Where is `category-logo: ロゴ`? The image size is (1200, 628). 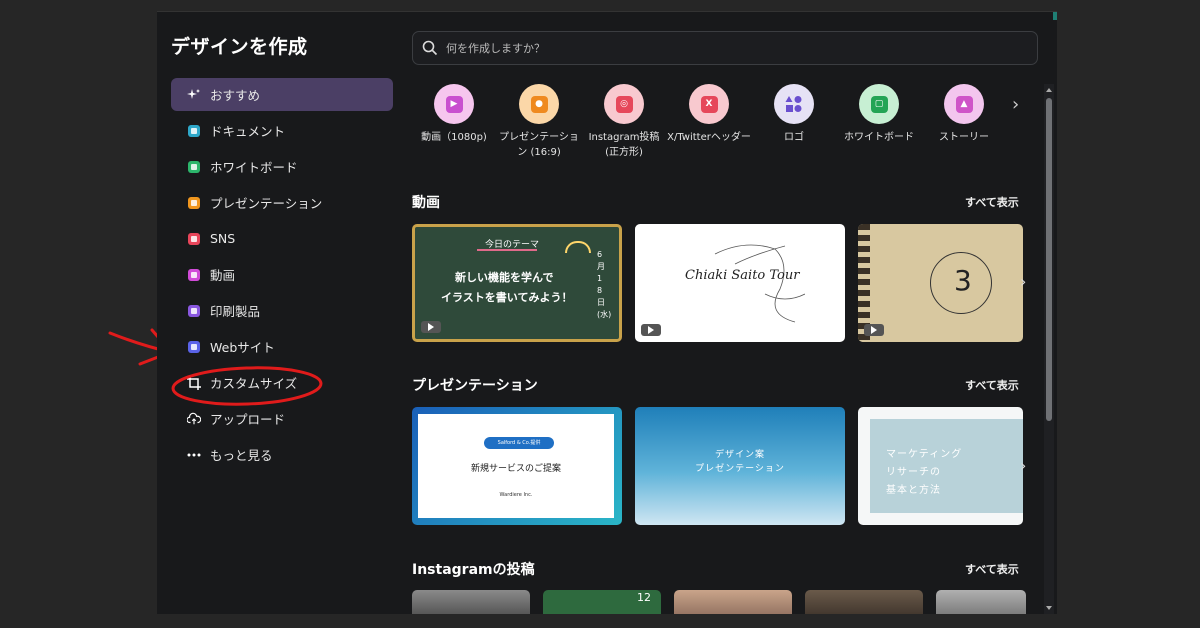
category-logo: ロゴ is located at coordinates (794, 114).